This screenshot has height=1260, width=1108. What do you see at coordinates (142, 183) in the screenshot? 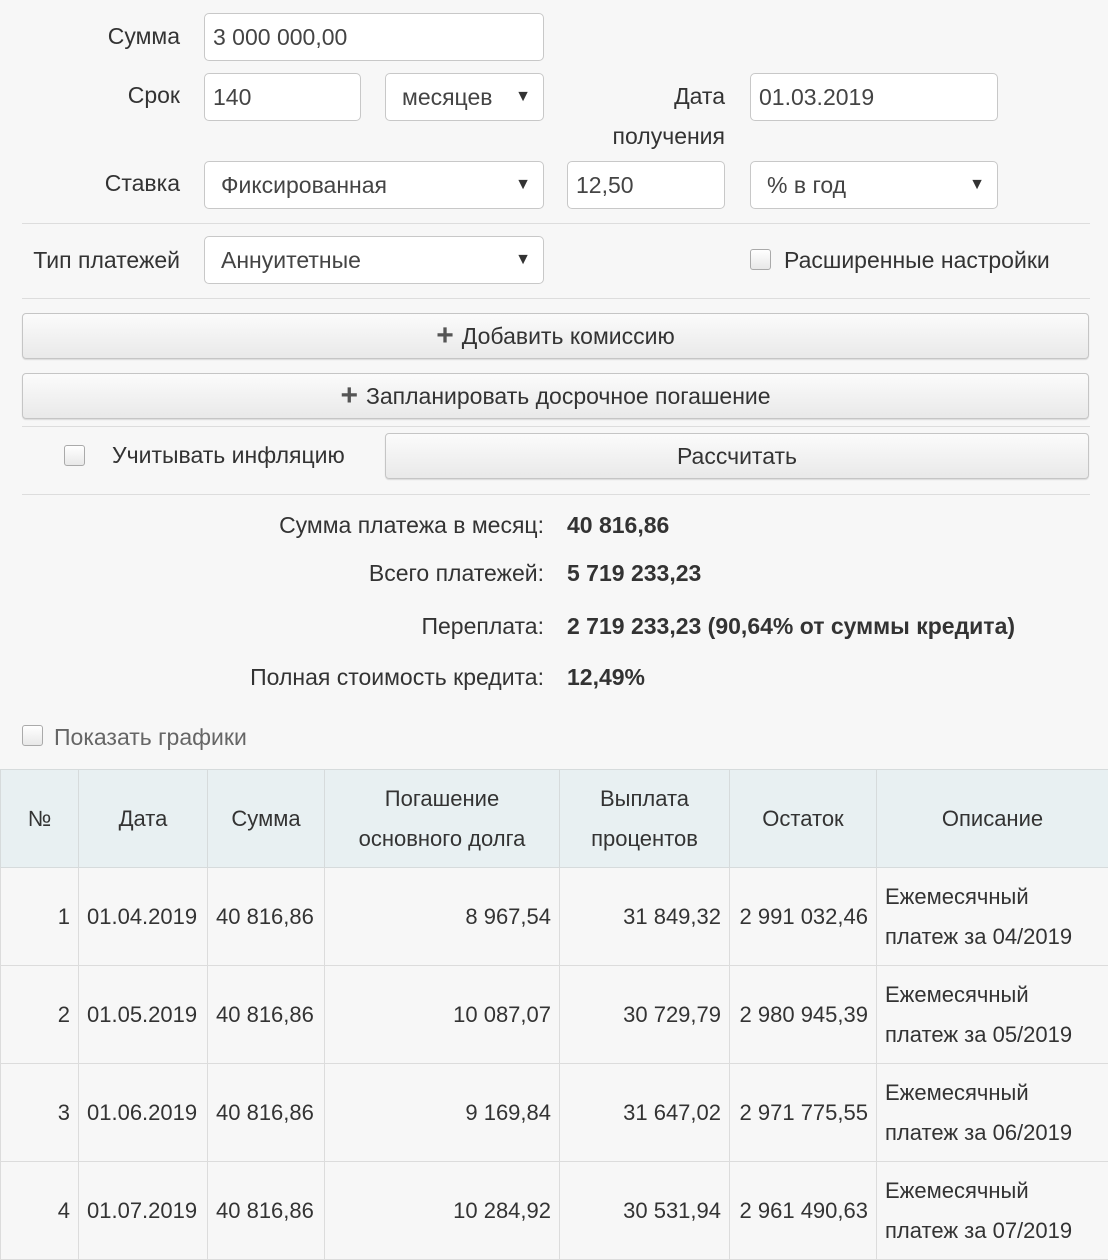
I see `rate-label: Ставка` at bounding box center [142, 183].